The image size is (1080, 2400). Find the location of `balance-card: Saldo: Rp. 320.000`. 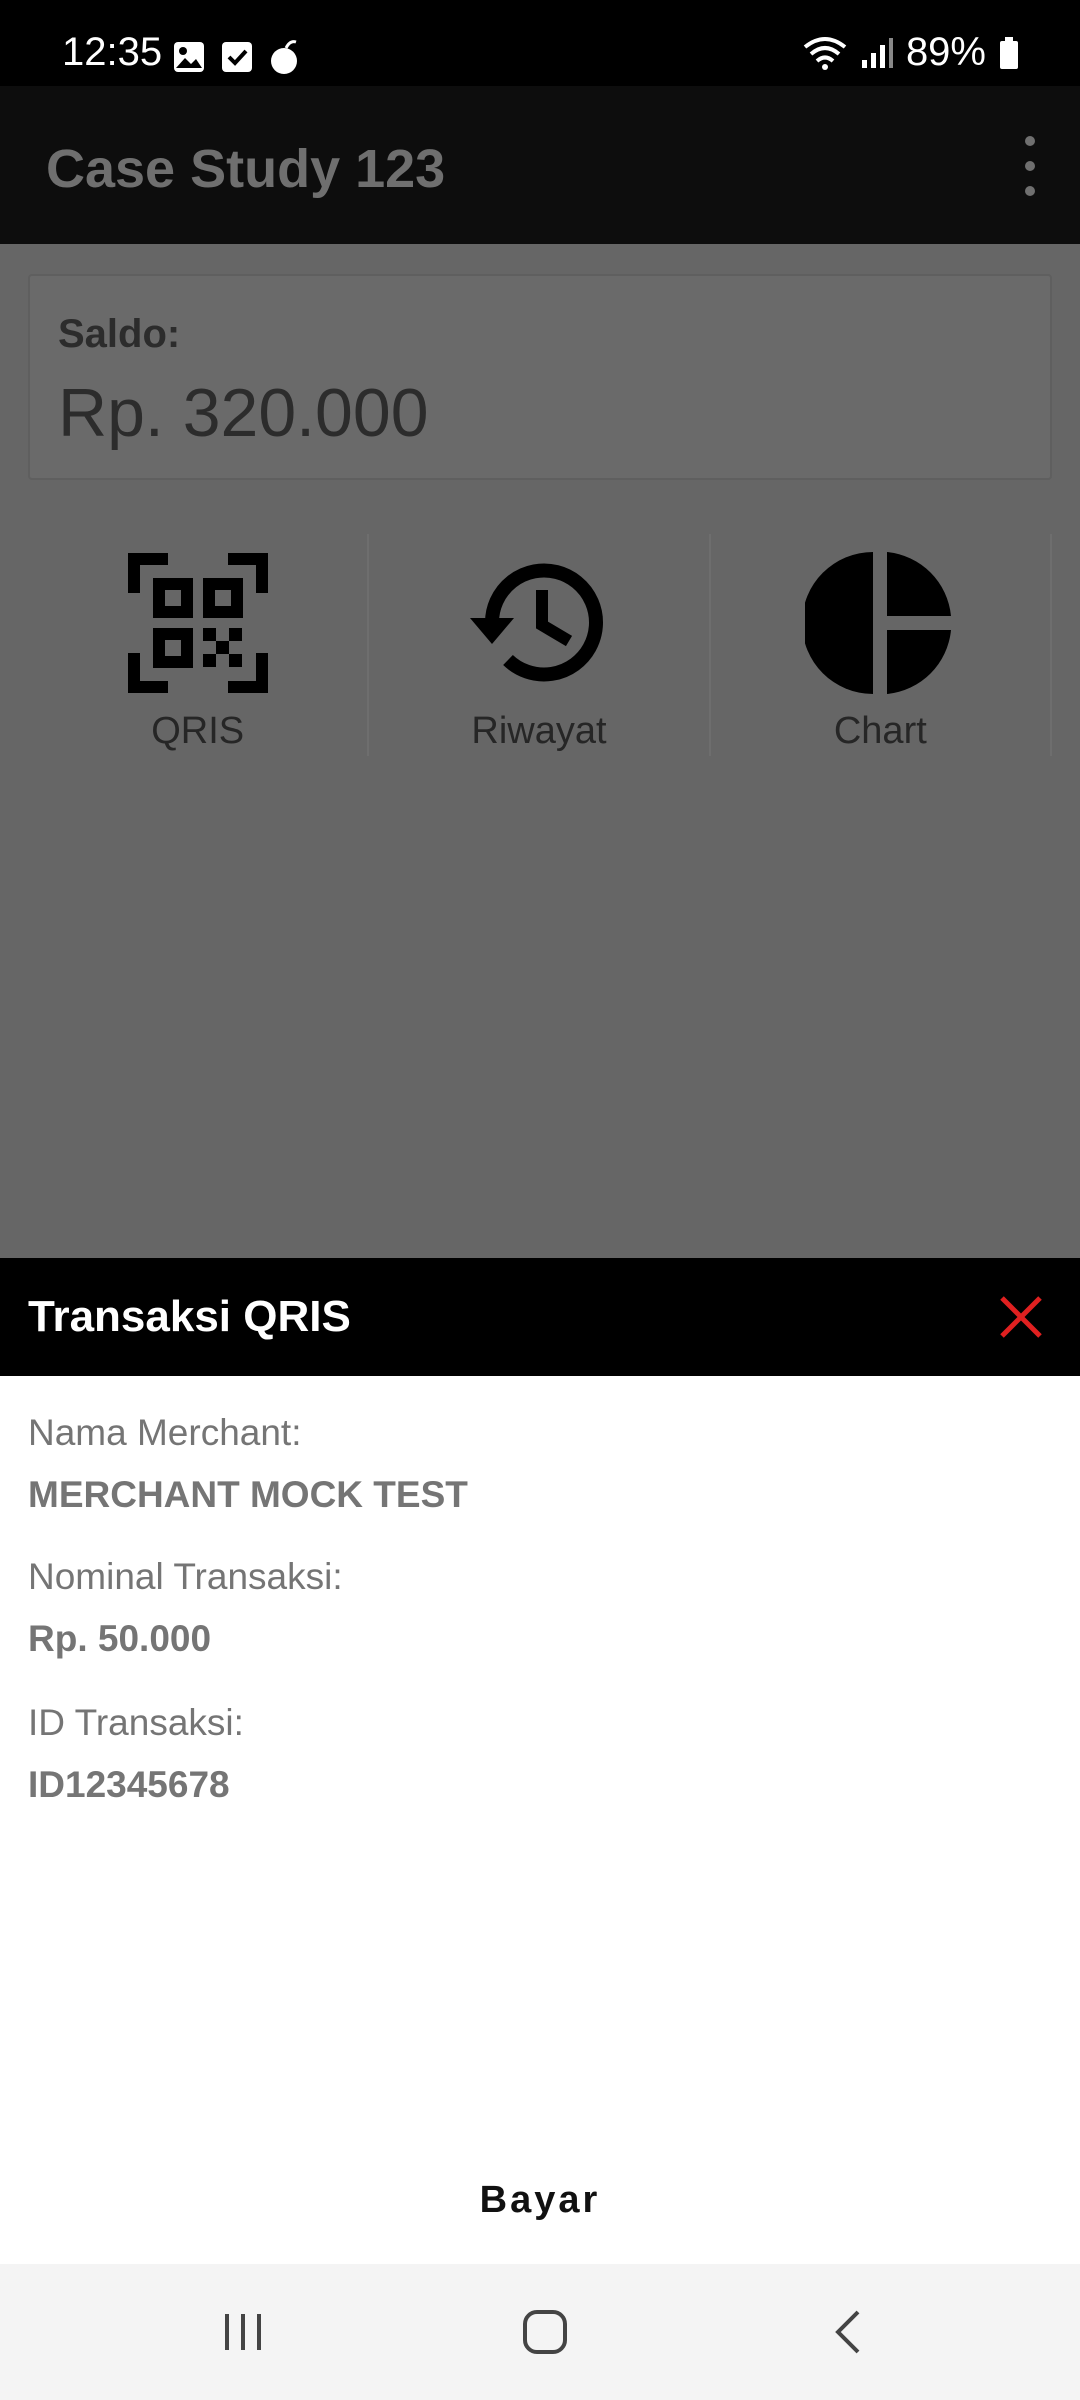

balance-card: Saldo: Rp. 320.000 is located at coordinates (540, 377).